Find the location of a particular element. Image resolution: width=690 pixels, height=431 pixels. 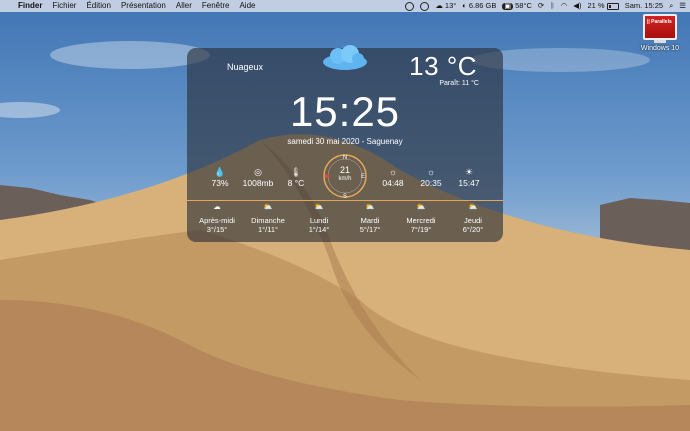

sunset-icon: ☼ is located at coordinates (431, 172).